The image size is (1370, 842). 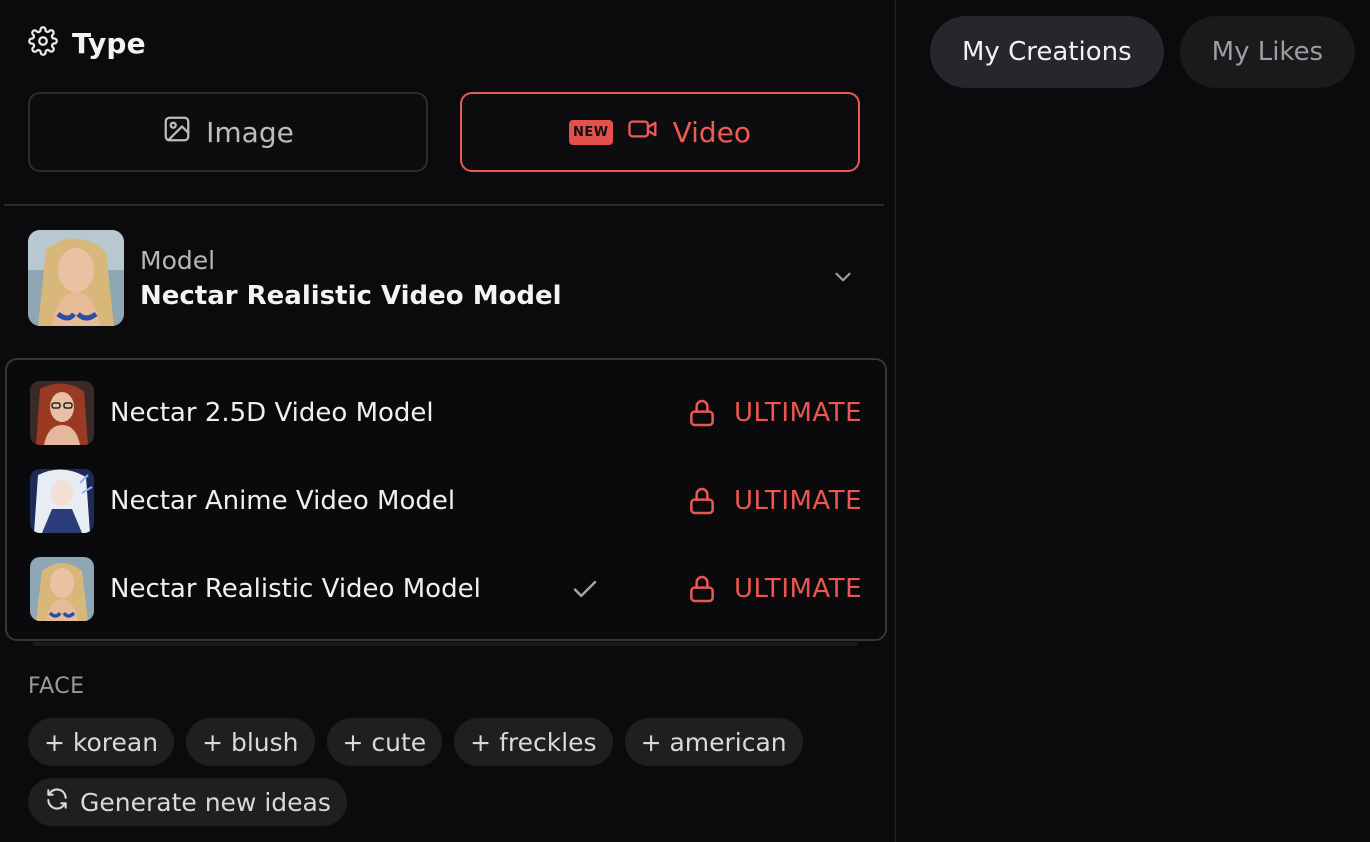 I want to click on image-type-label: Image, so click(x=250, y=132).